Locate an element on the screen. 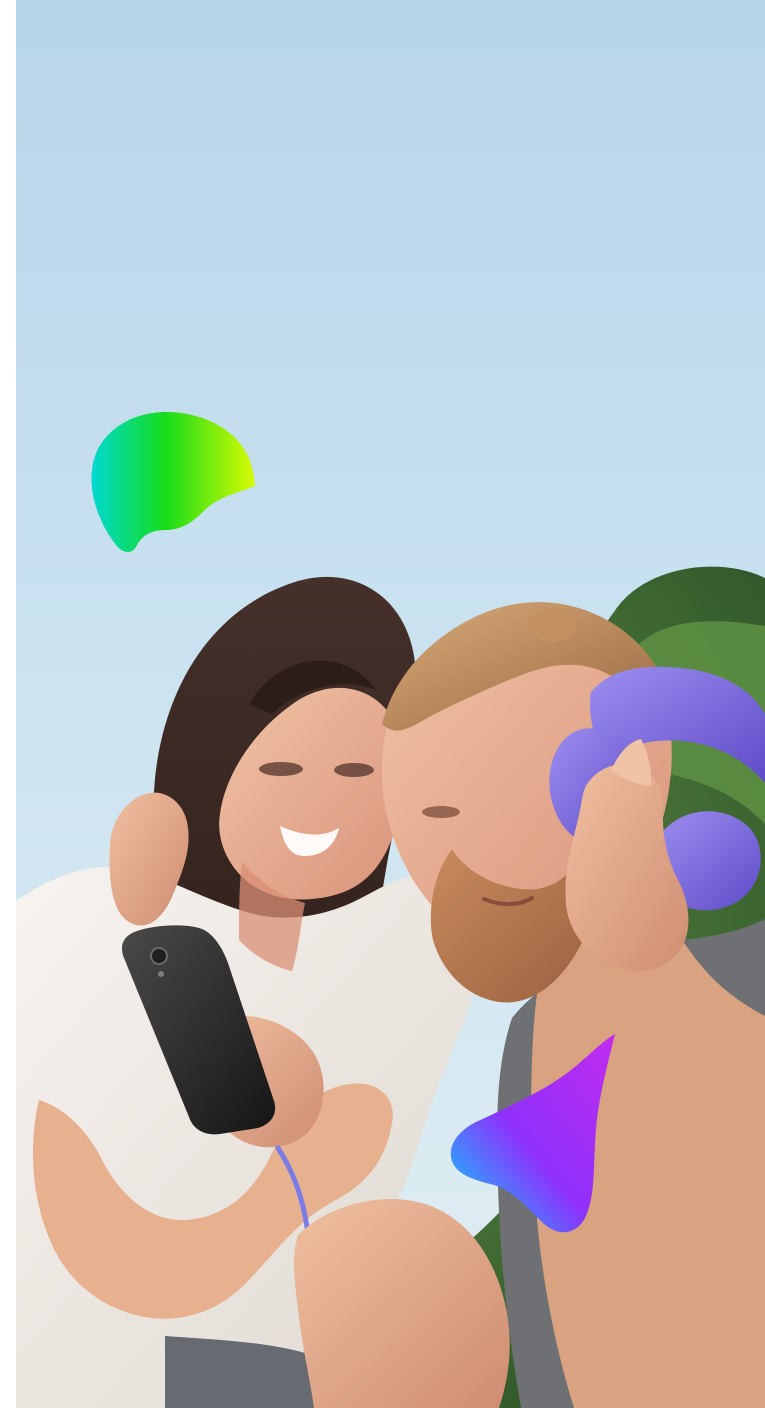 This screenshot has width=765, height=1408. man-eye is located at coordinates (441, 812).